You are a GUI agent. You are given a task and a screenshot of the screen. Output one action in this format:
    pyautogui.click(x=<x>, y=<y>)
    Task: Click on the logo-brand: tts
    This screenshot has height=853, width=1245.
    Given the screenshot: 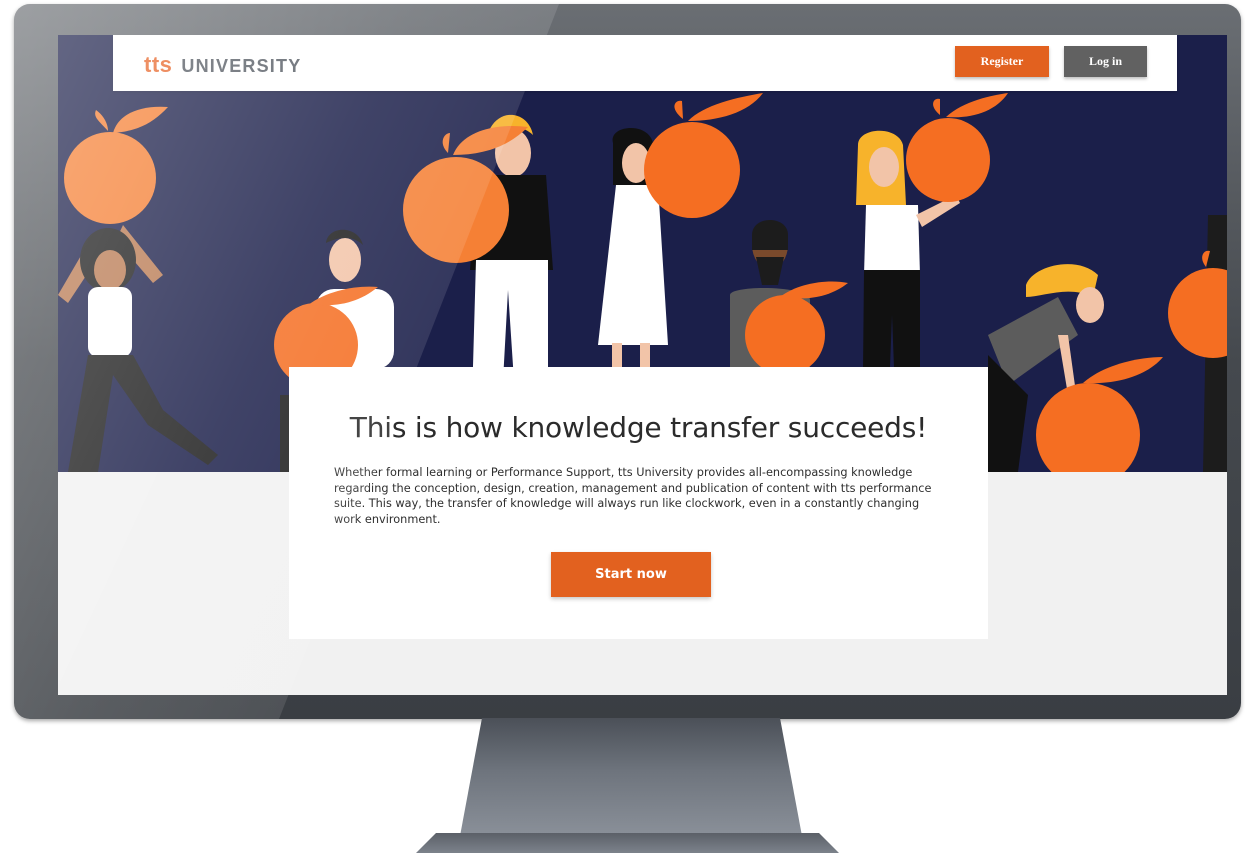 What is the action you would take?
    pyautogui.click(x=158, y=64)
    